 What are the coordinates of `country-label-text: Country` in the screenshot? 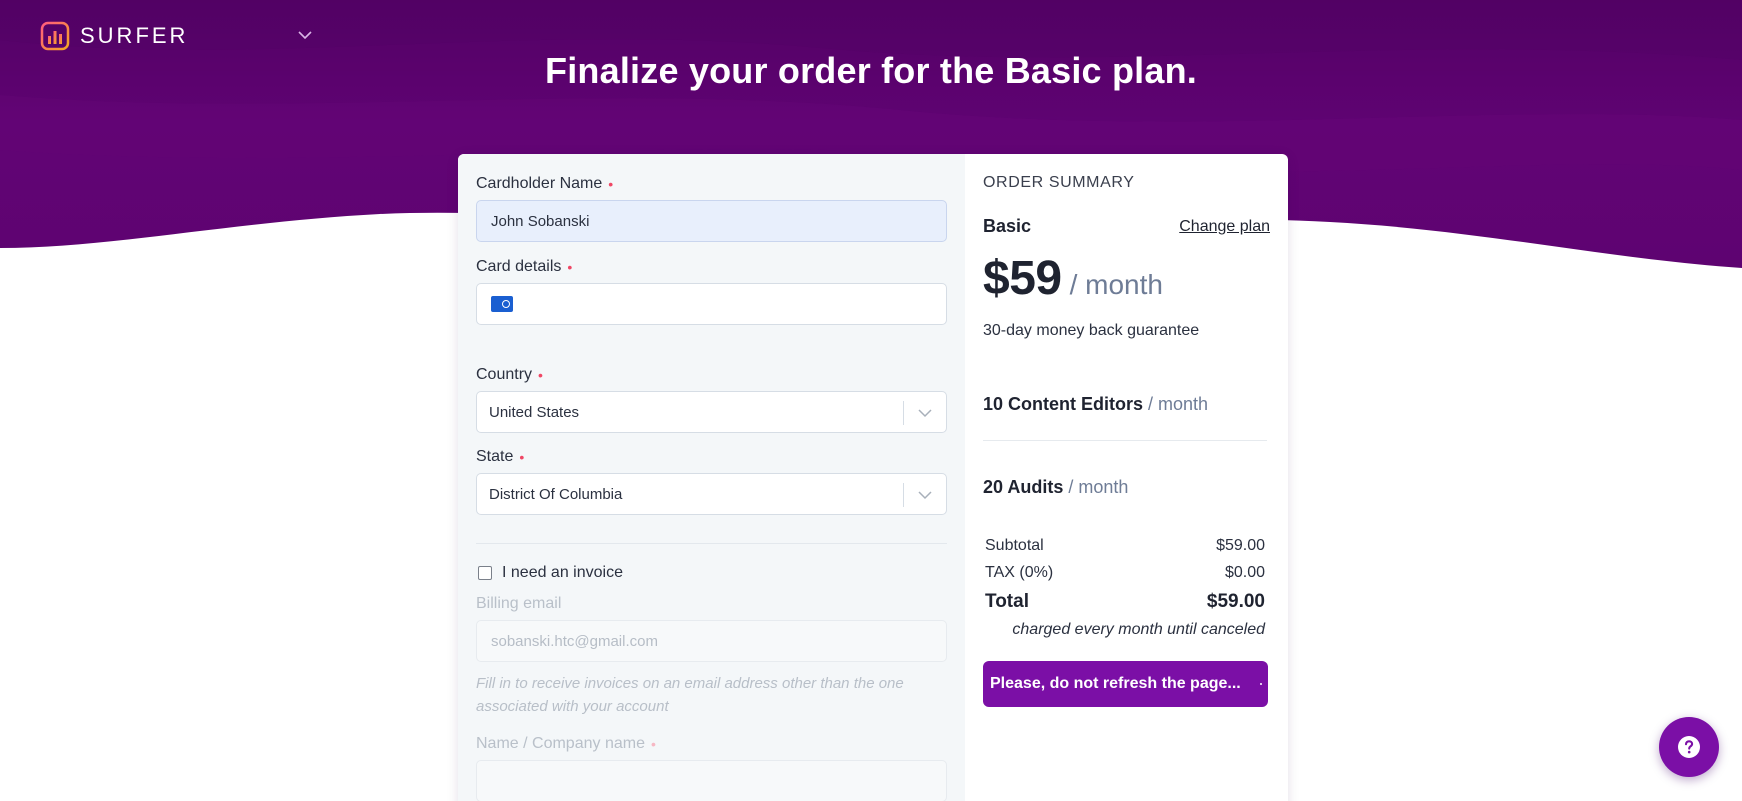 It's located at (504, 374).